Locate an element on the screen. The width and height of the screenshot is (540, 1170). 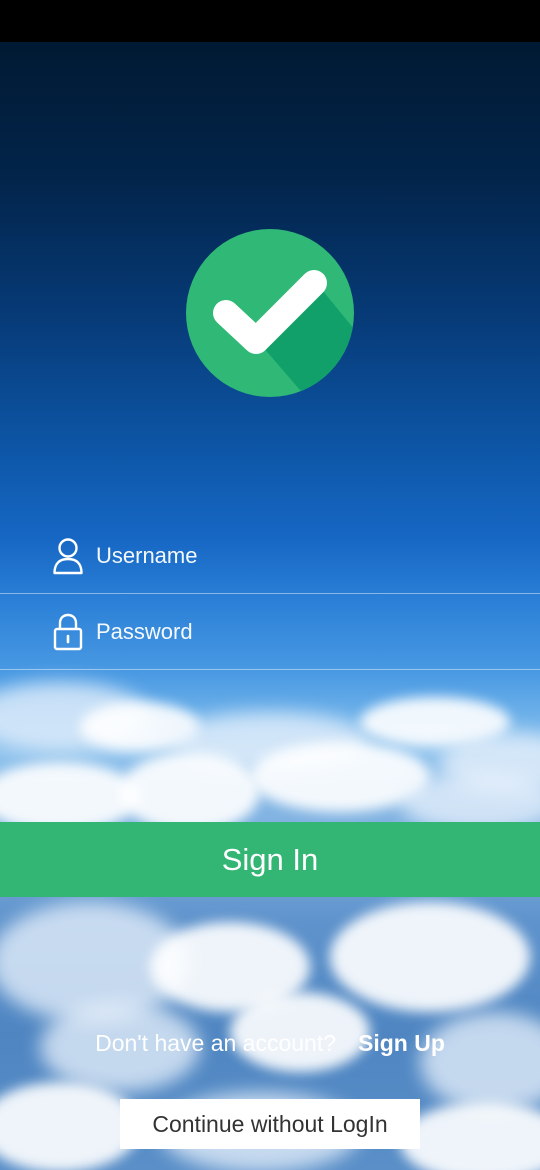
password-input is located at coordinates (296, 632).